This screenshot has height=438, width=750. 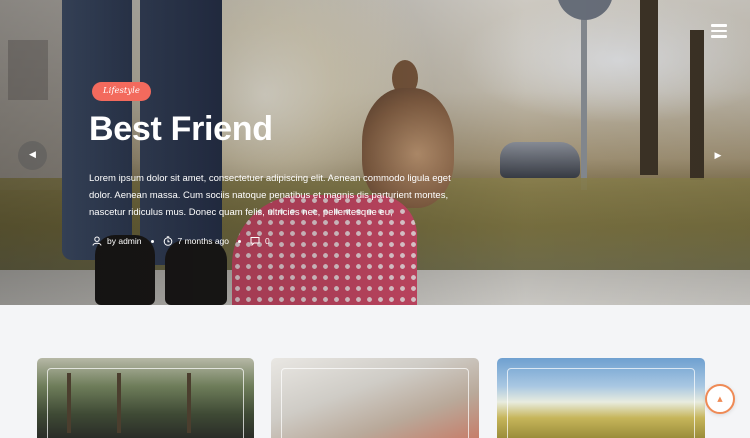 I want to click on post-meta: by admin 7 months ago 0, so click(x=181, y=241).